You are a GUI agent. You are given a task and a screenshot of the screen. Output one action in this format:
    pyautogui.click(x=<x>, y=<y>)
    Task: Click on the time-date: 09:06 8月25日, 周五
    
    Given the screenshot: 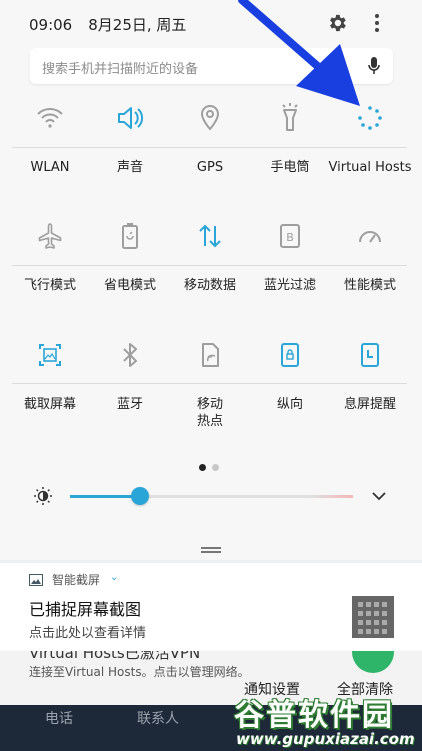 What is the action you would take?
    pyautogui.click(x=107, y=24)
    